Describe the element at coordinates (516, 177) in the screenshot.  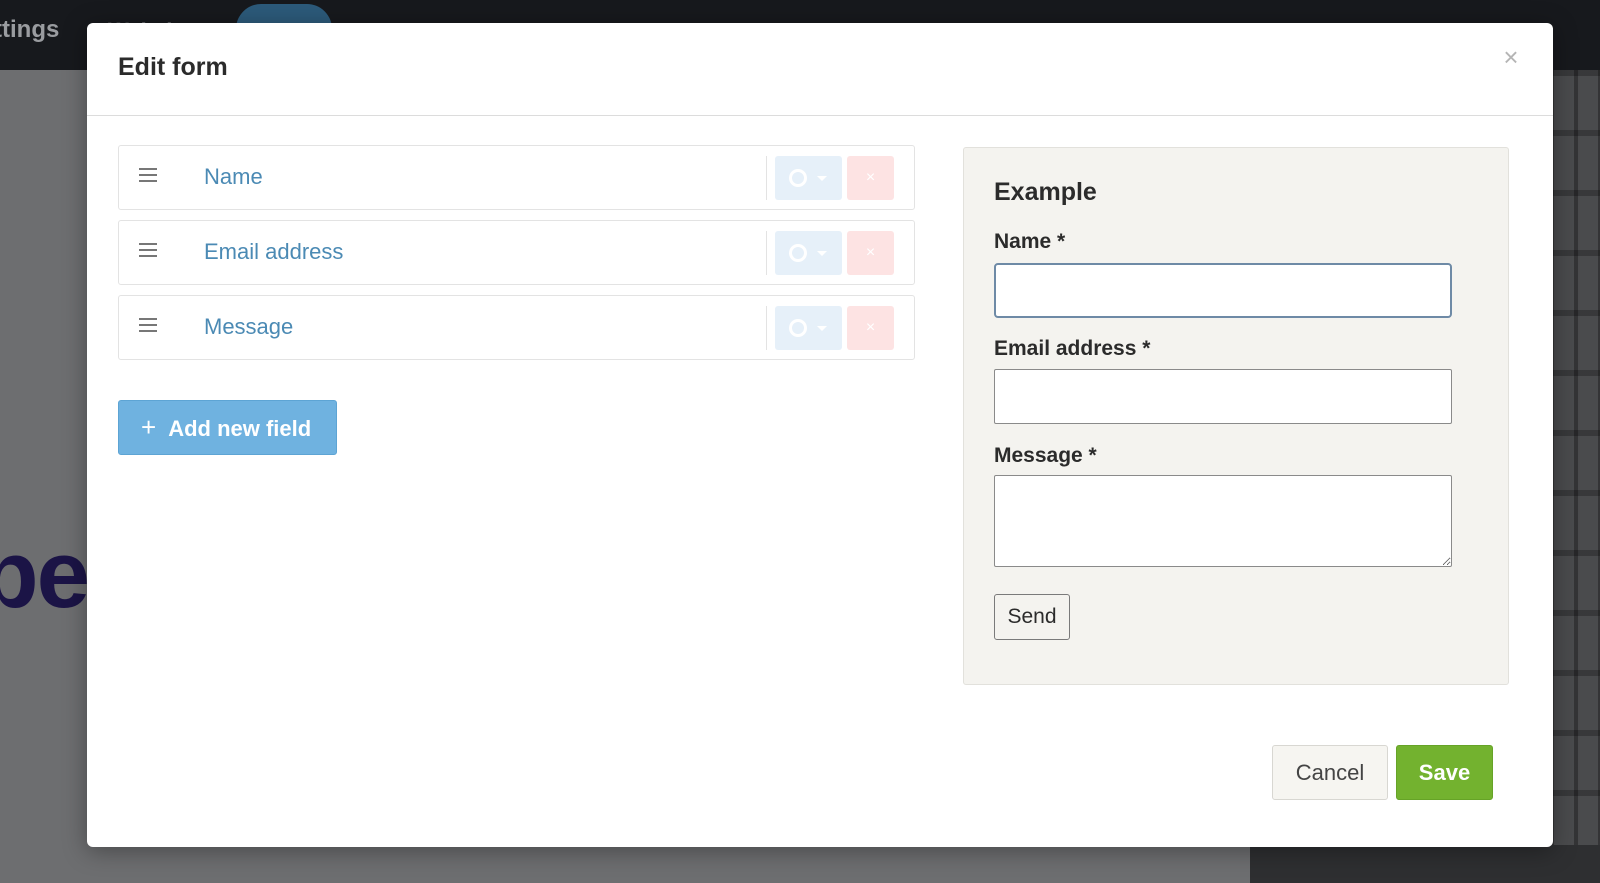
I see `field-row-name: Name ×` at that location.